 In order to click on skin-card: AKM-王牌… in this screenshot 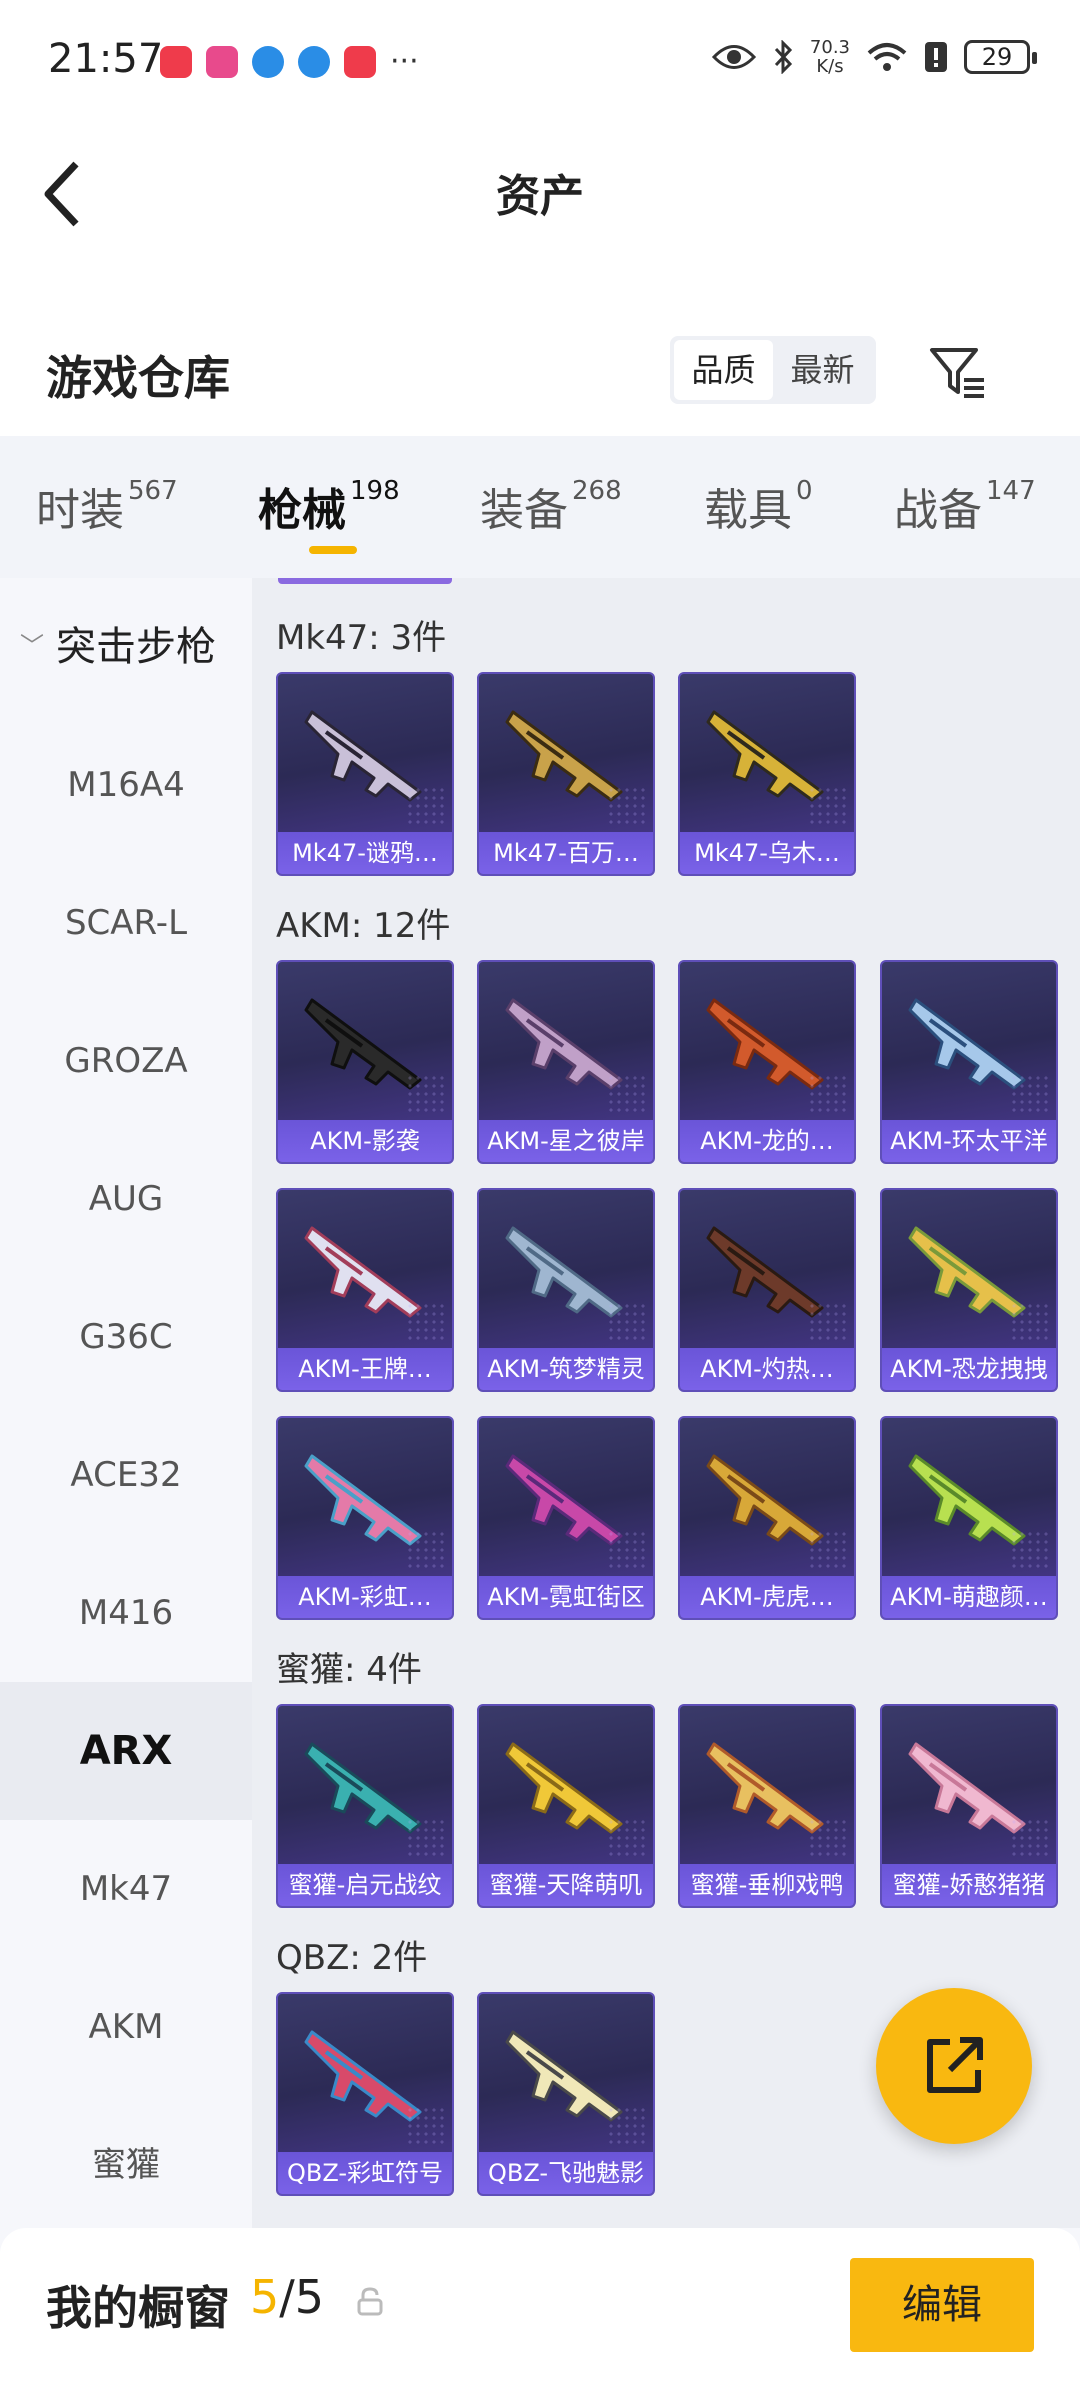, I will do `click(365, 1290)`.